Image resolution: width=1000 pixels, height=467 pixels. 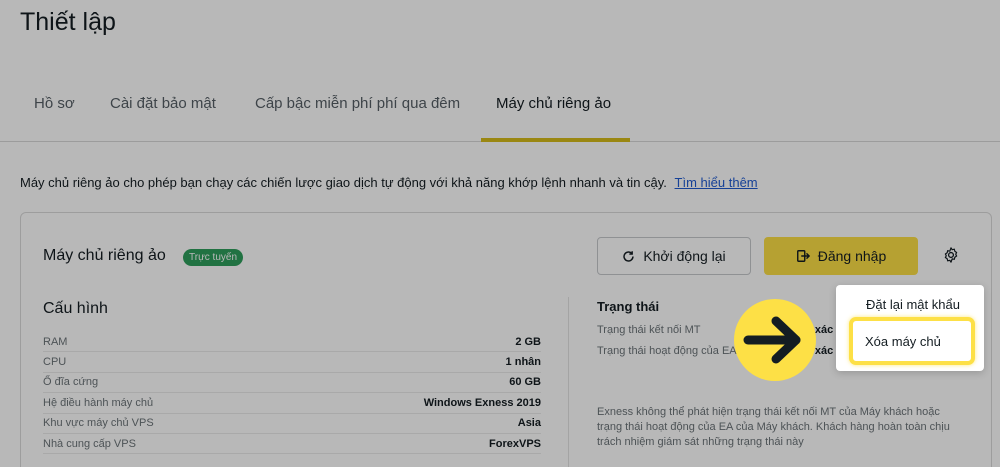 I want to click on page-title: Thiết lập, so click(x=68, y=22).